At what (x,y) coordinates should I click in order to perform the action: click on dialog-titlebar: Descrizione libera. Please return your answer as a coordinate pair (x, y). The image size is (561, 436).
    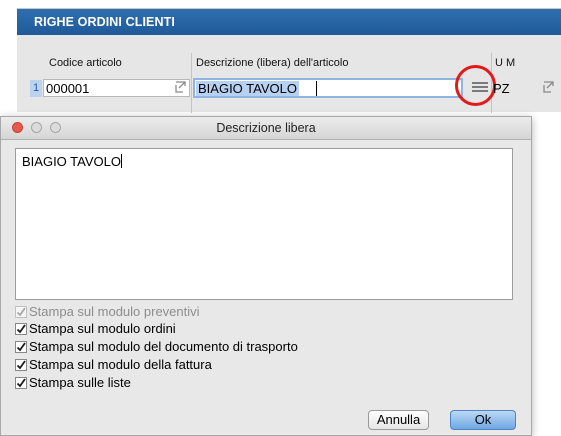
    Looking at the image, I should click on (266, 128).